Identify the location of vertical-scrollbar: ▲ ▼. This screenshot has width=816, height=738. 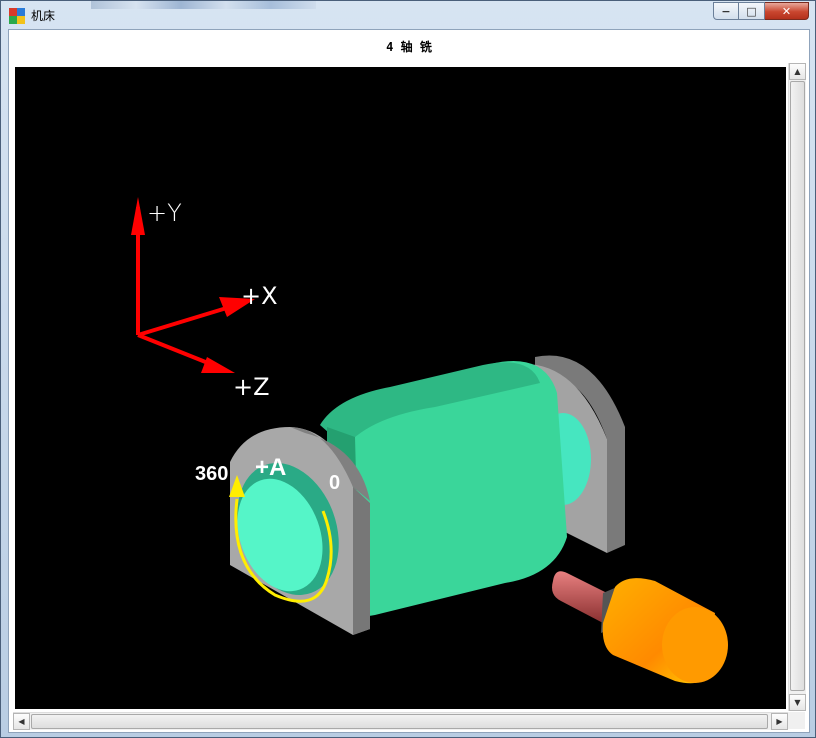
(797, 387).